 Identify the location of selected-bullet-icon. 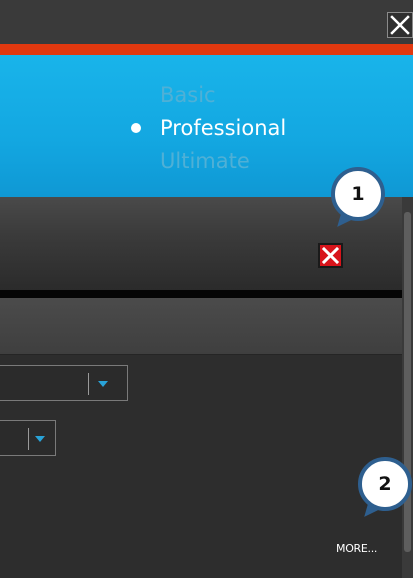
(136, 128).